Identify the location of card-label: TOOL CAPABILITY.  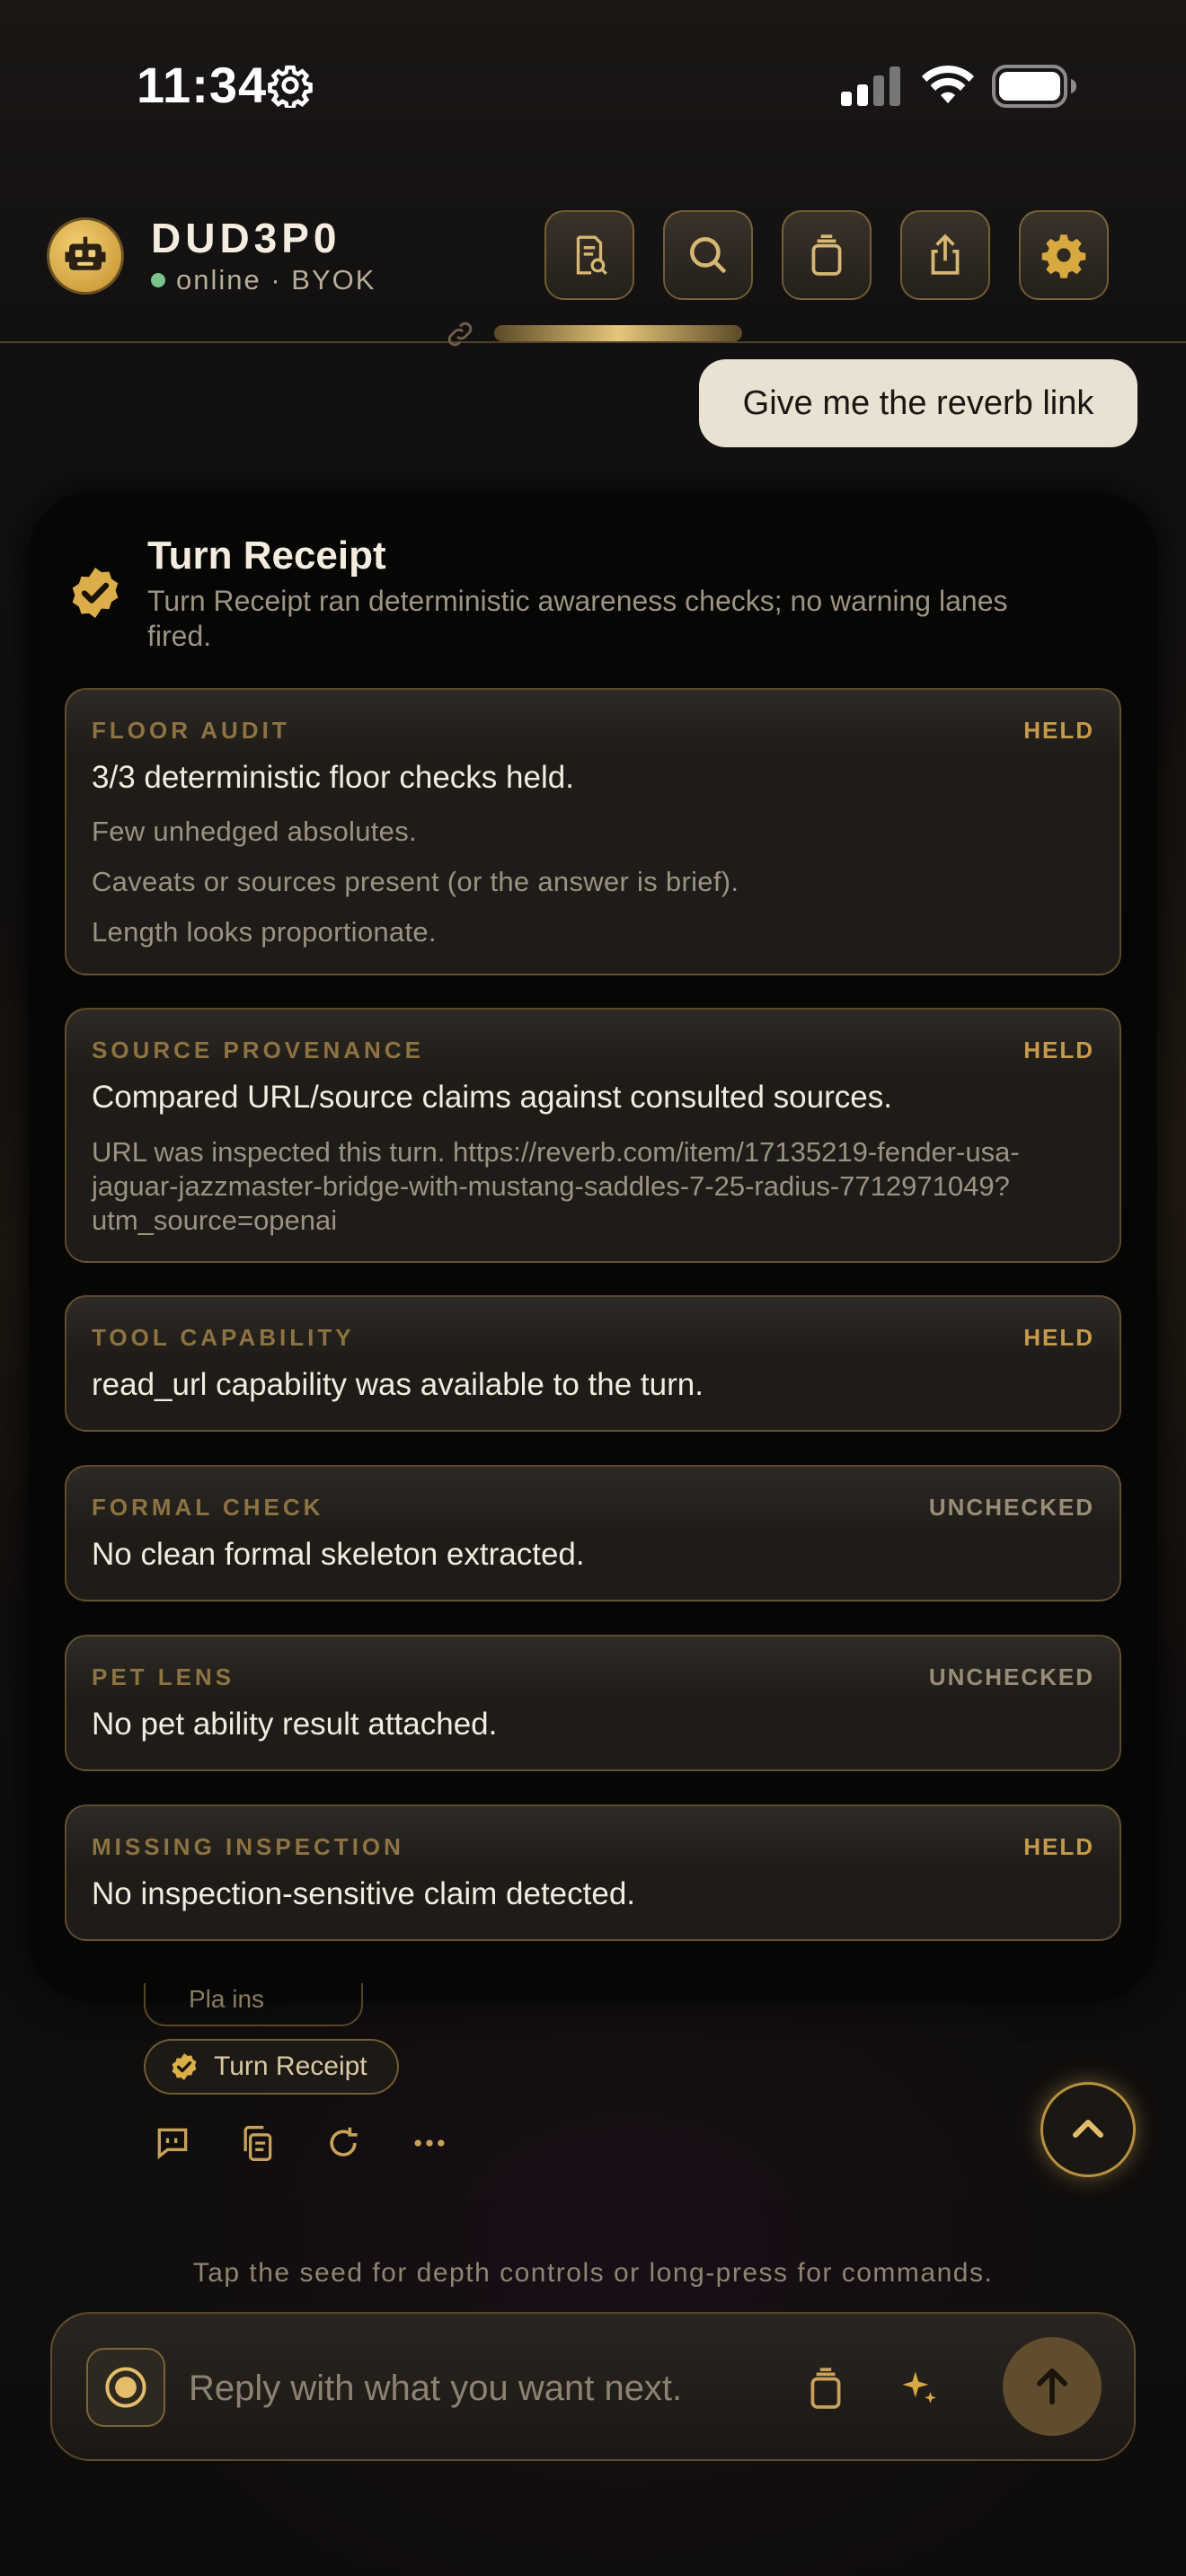
(223, 1337).